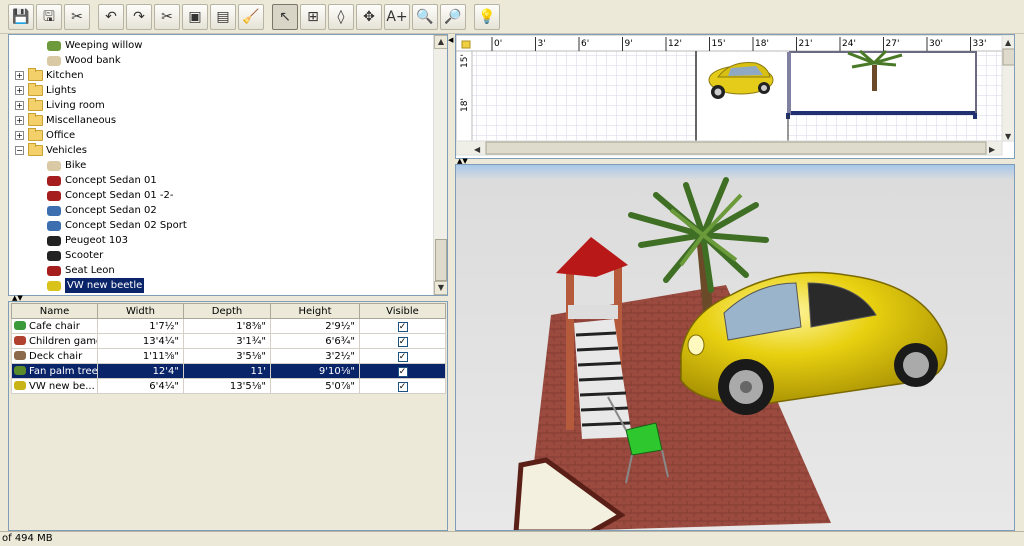 The height and width of the screenshot is (546, 1024). What do you see at coordinates (1008, 42) in the screenshot?
I see `plan-scroll-up-icon: ▲` at bounding box center [1008, 42].